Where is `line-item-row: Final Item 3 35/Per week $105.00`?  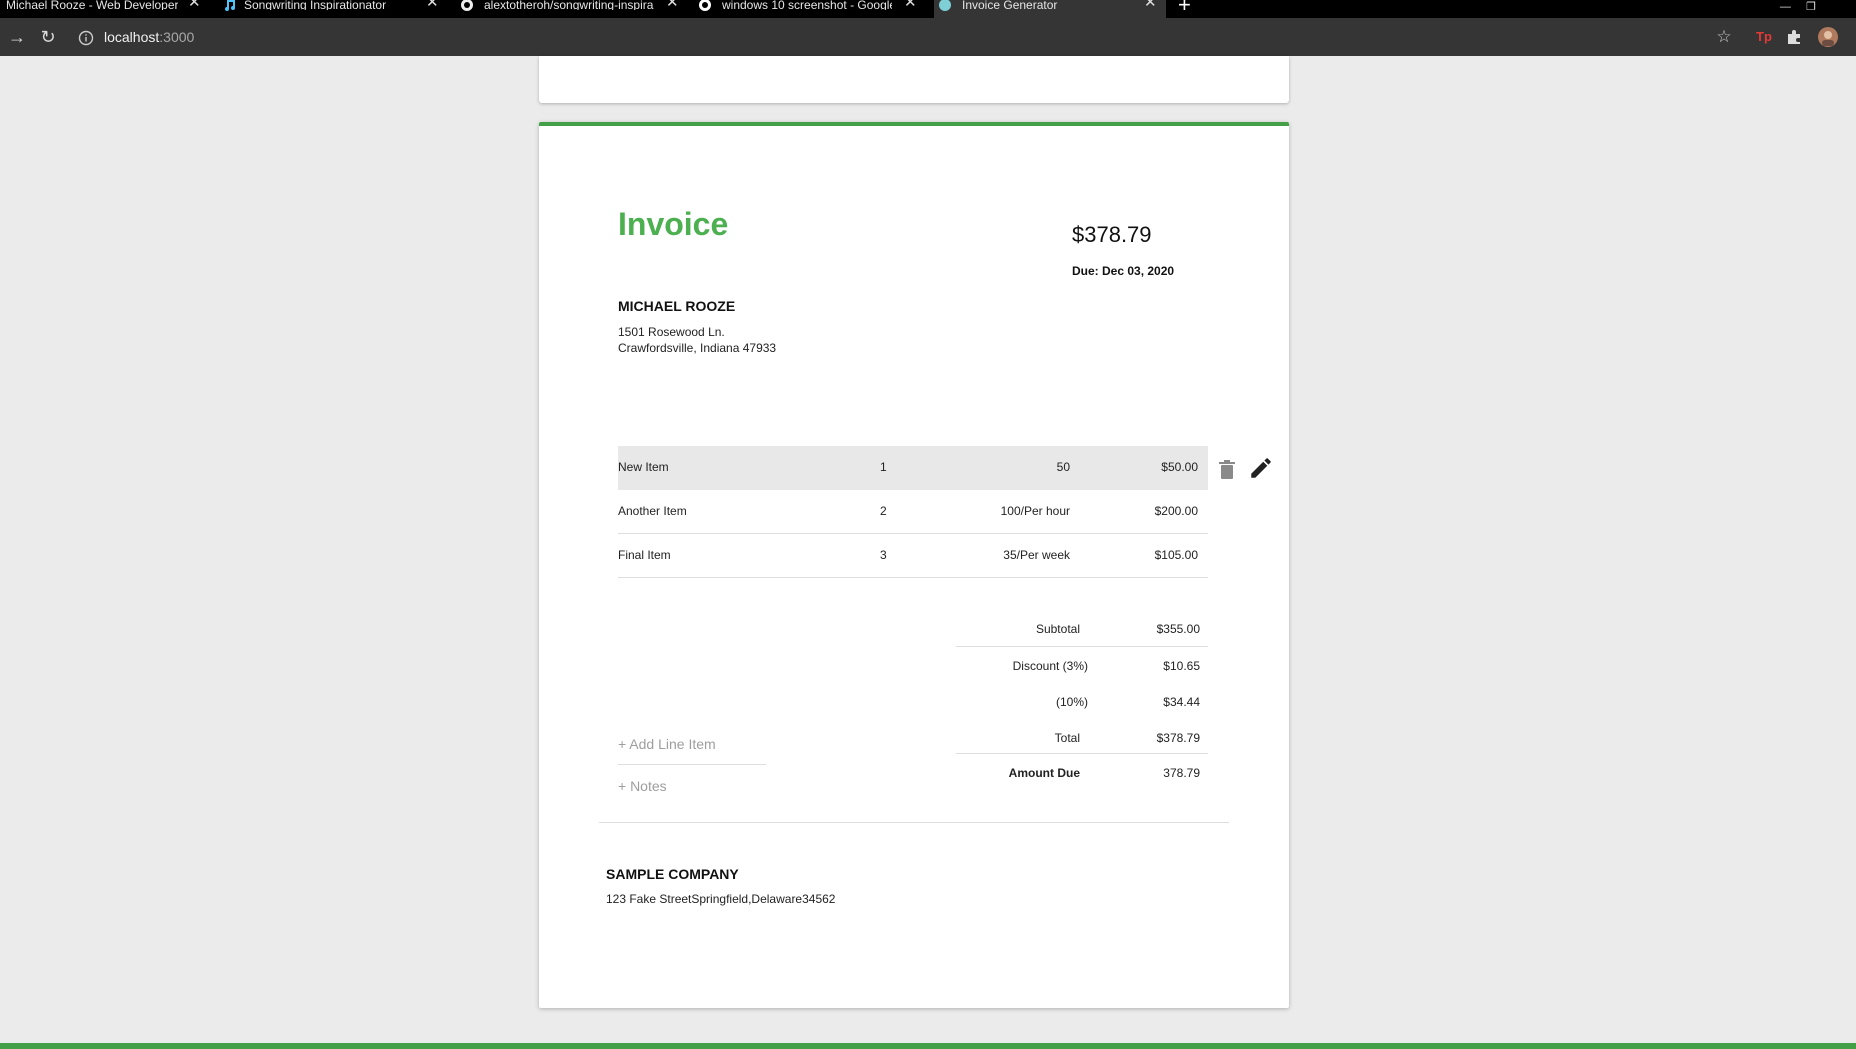 line-item-row: Final Item 3 35/Per week $105.00 is located at coordinates (913, 556).